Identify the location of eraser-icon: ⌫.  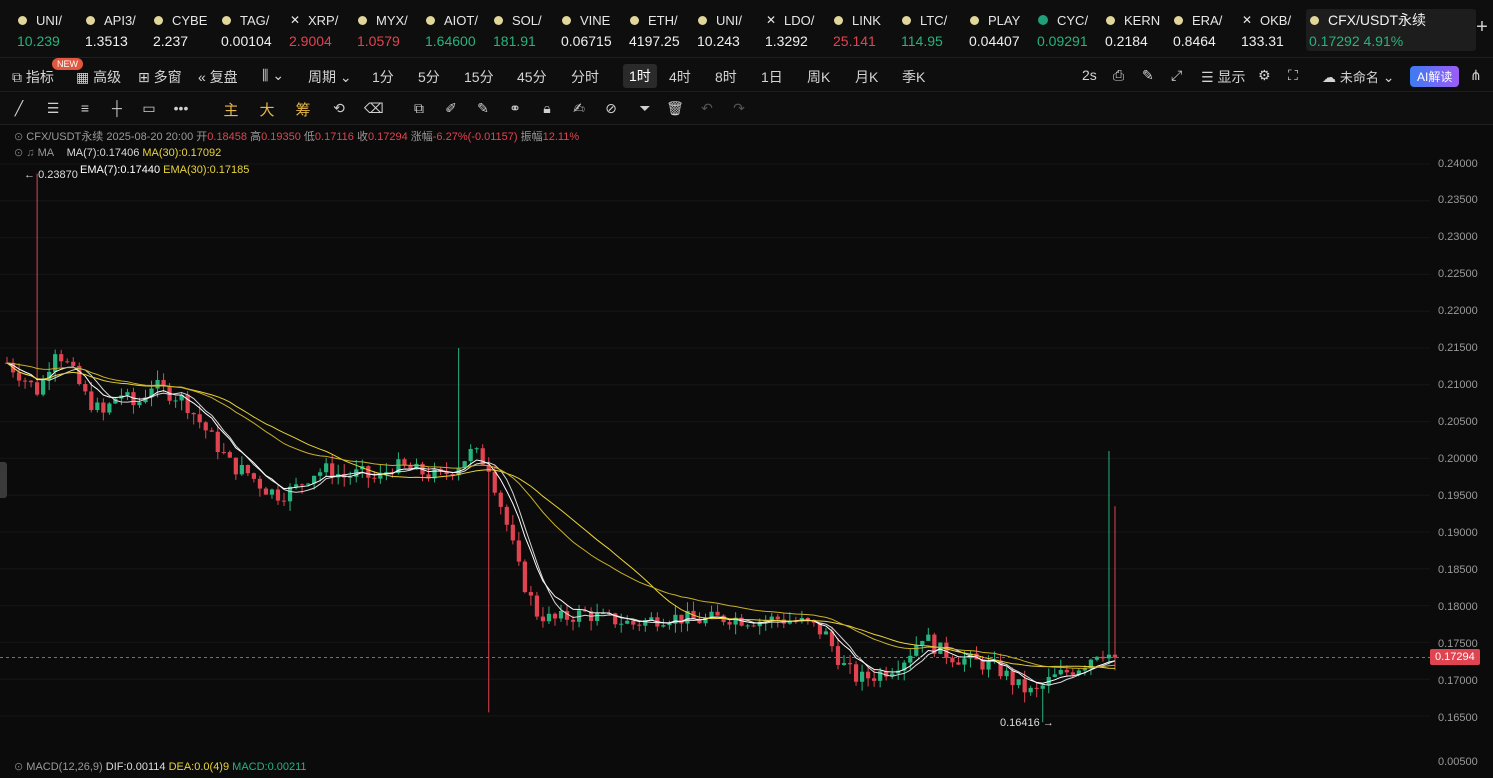
(374, 108).